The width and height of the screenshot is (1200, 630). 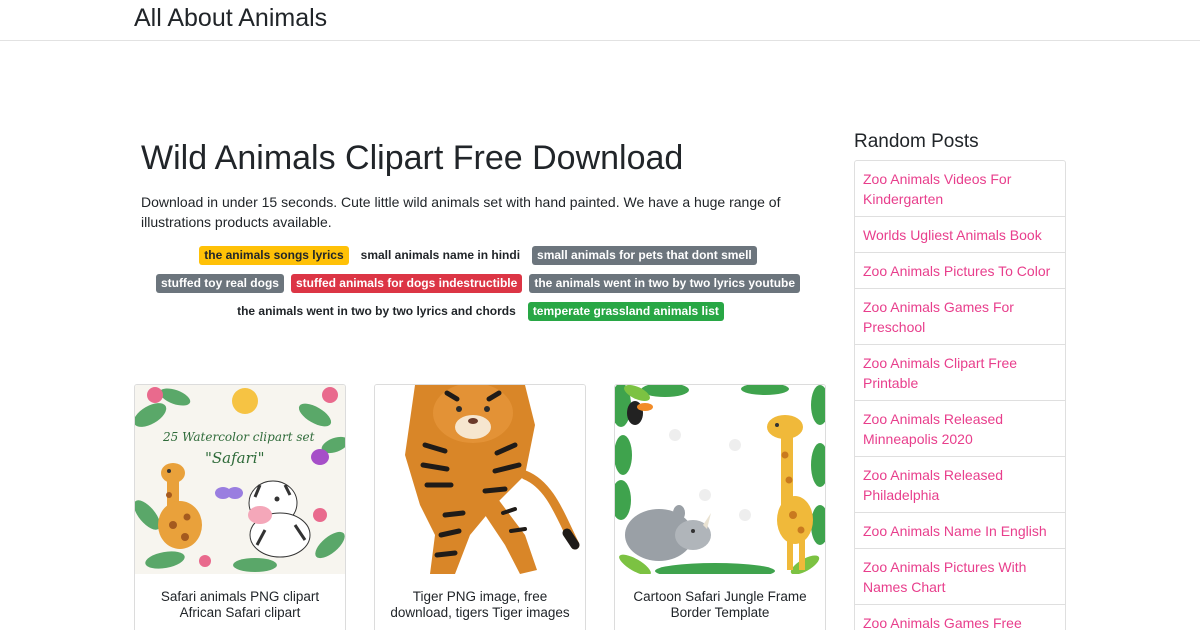 What do you see at coordinates (960, 530) in the screenshot?
I see `random-post-link: Zoo Animals Name In English` at bounding box center [960, 530].